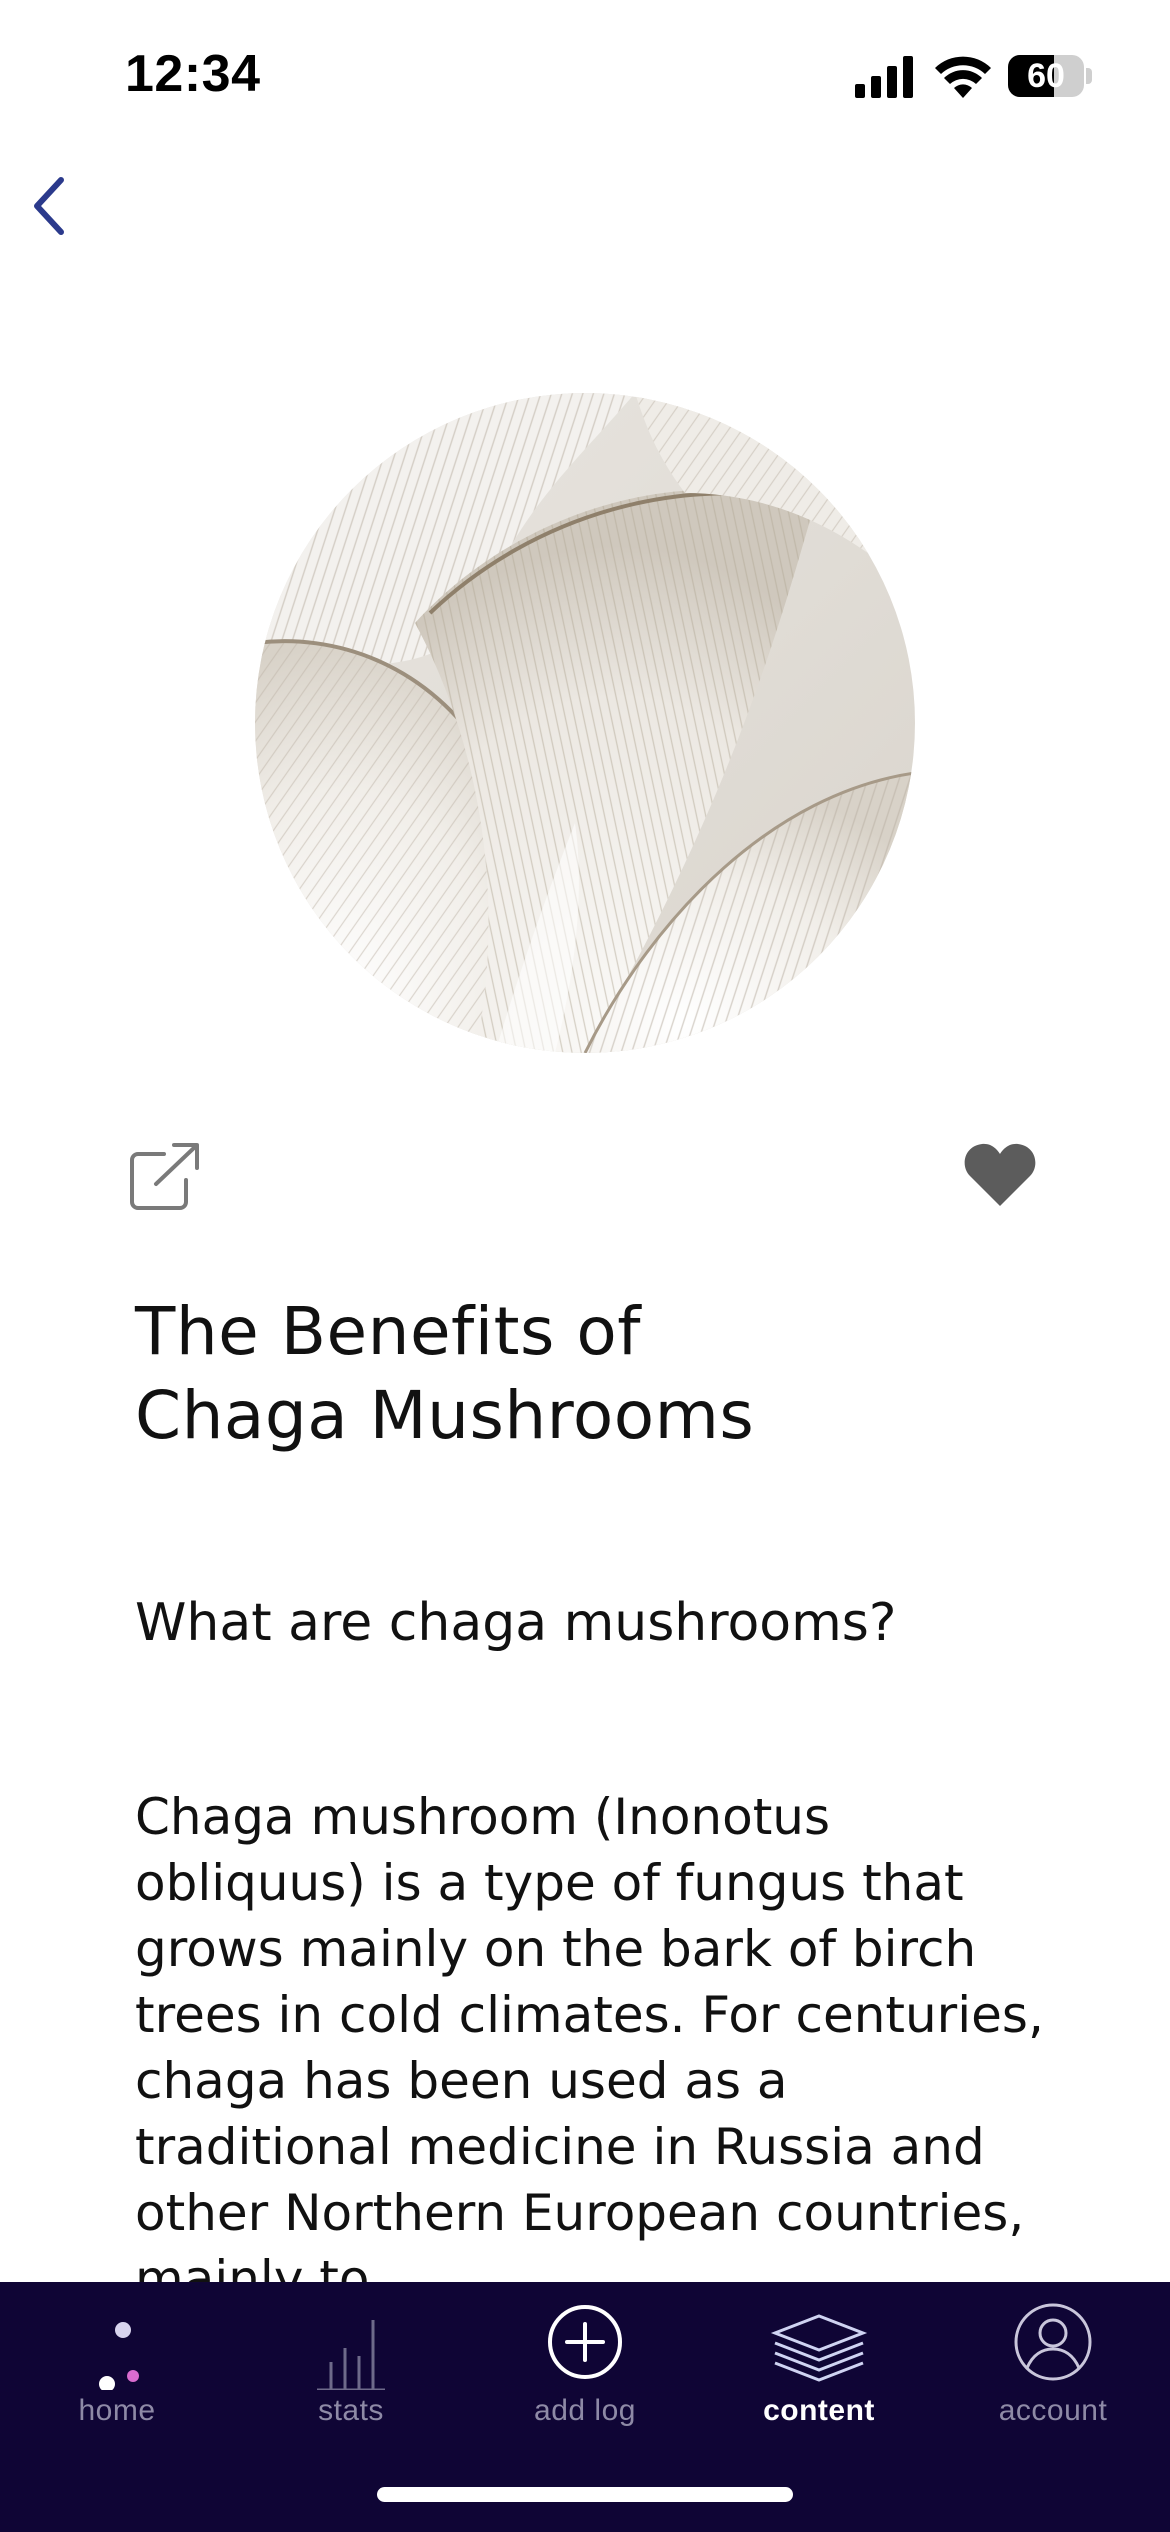 This screenshot has height=2532, width=1170. Describe the element at coordinates (193, 74) in the screenshot. I see `status-time: 12:34` at that location.